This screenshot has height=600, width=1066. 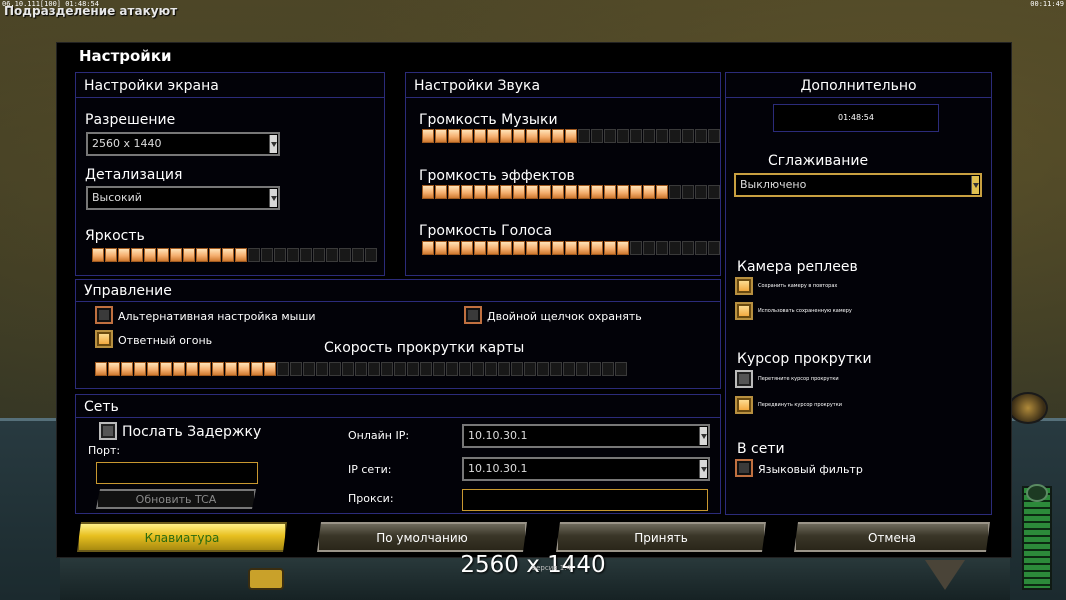 What do you see at coordinates (177, 473) in the screenshot?
I see `port-input` at bounding box center [177, 473].